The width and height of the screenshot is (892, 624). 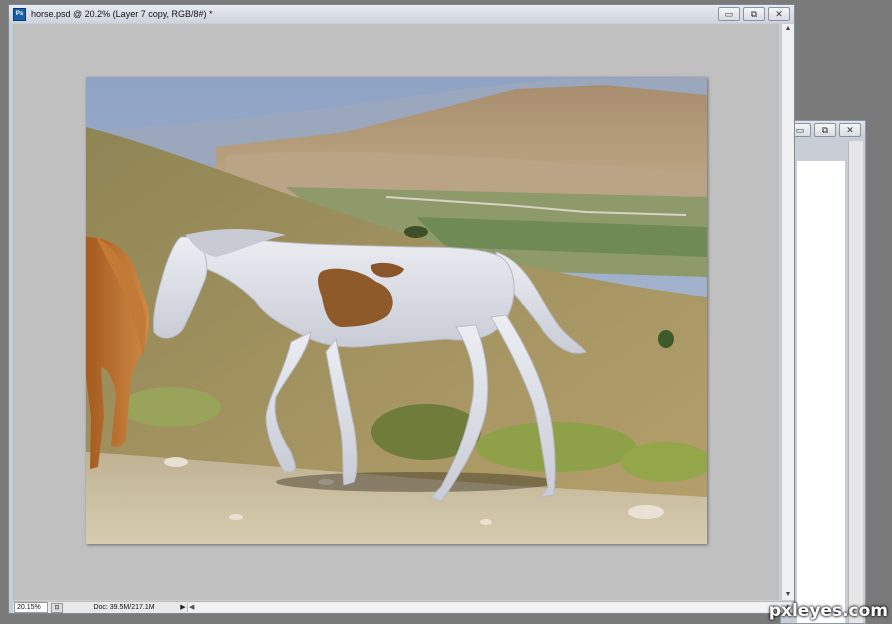 What do you see at coordinates (788, 29) in the screenshot?
I see `scroll-up-icon: ▲` at bounding box center [788, 29].